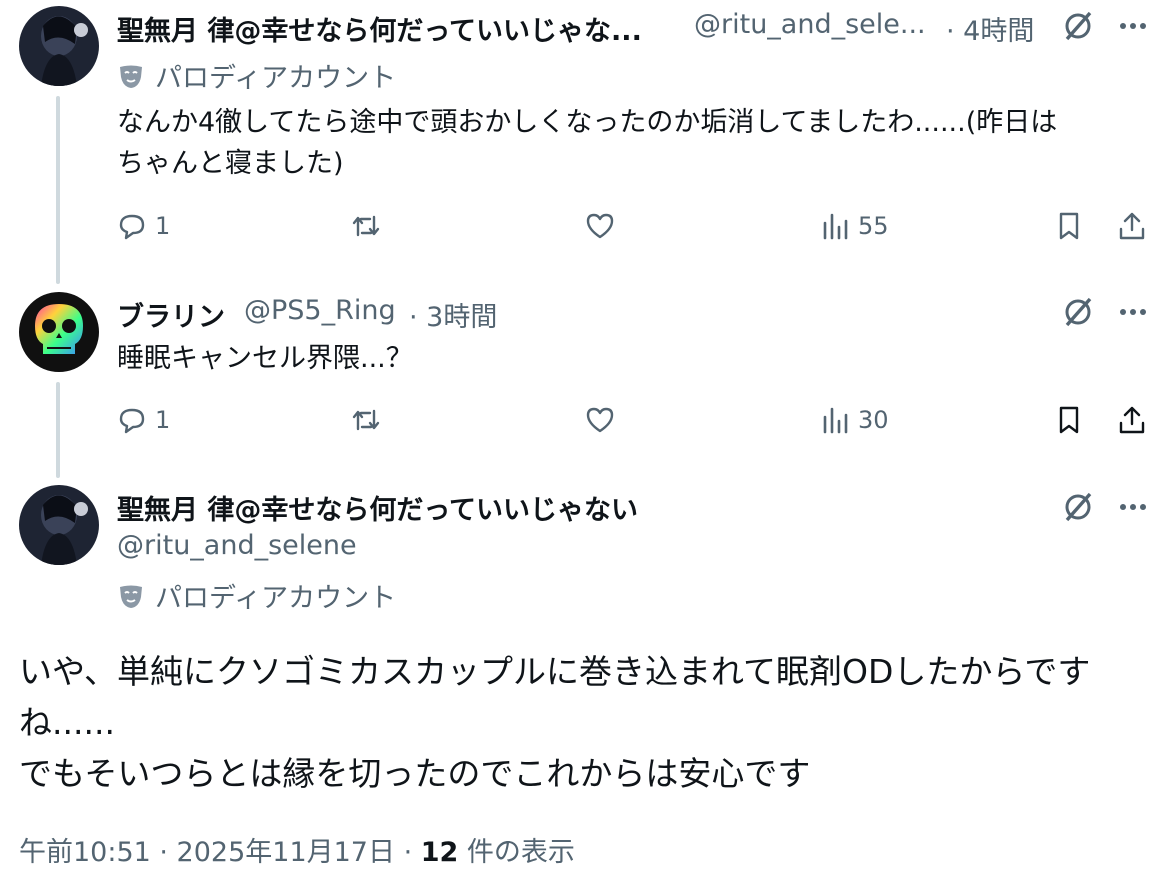  What do you see at coordinates (220, 852) in the screenshot?
I see `post-timestamp: 午前10:51 · 2025年11月17日 ·` at bounding box center [220, 852].